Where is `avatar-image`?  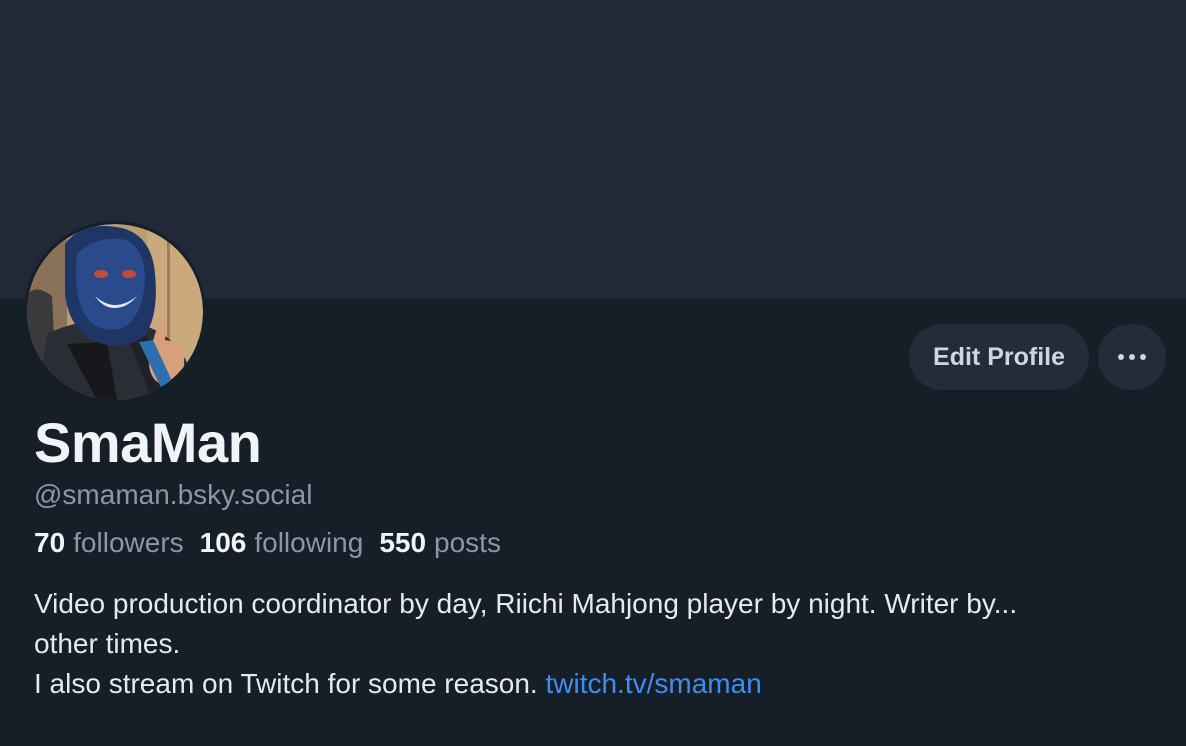 avatar-image is located at coordinates (115, 312).